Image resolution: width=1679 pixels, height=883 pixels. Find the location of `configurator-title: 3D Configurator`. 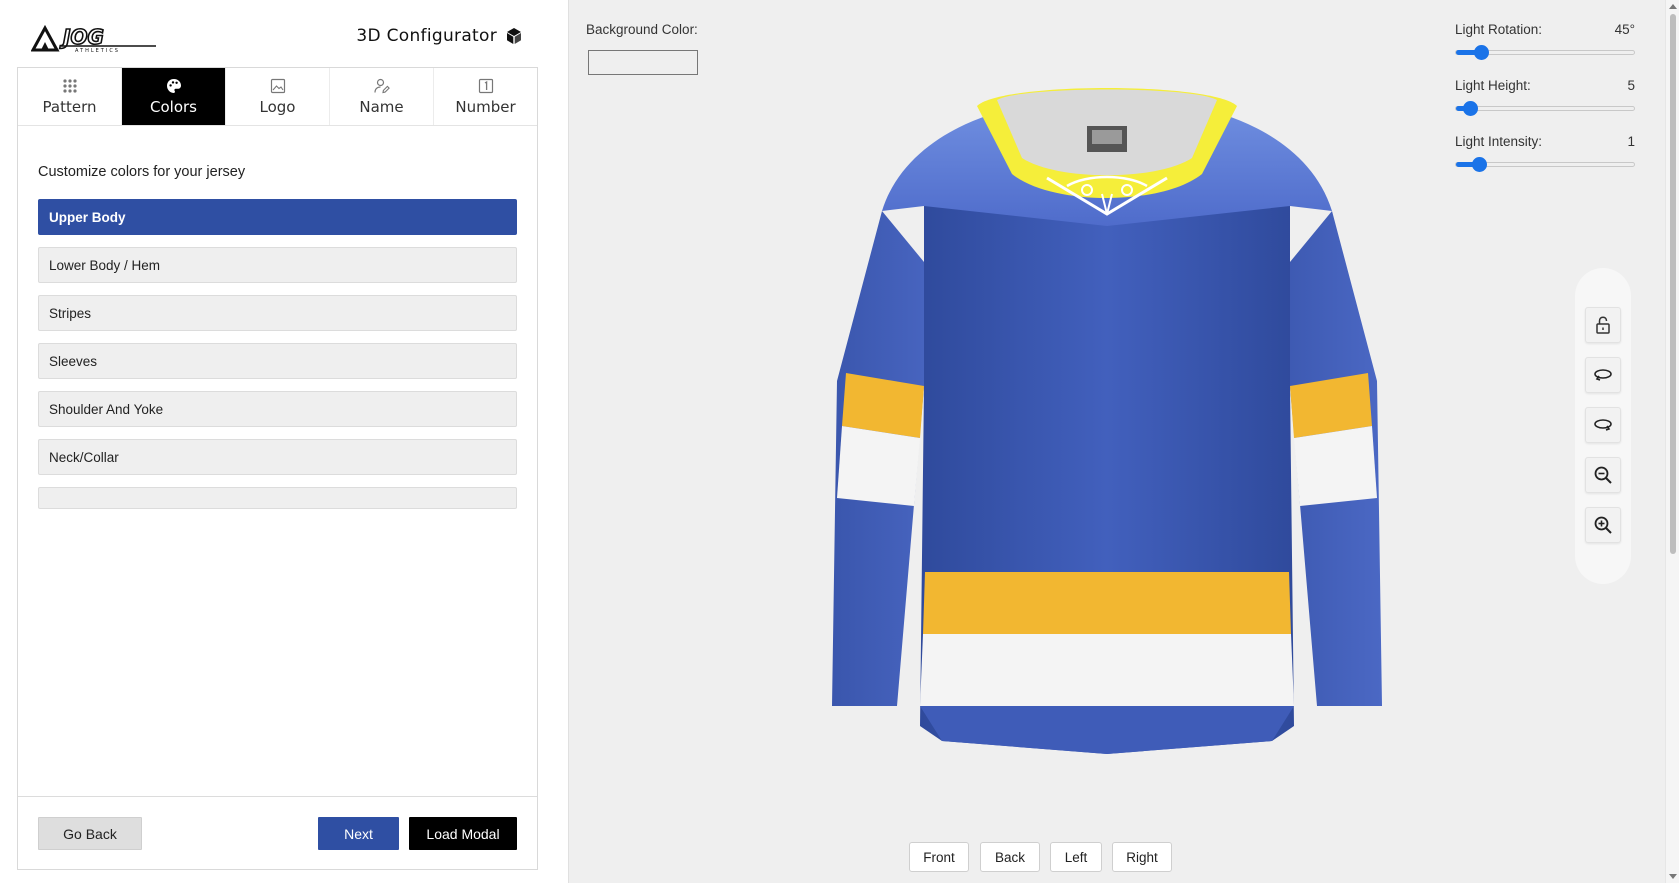

configurator-title: 3D Configurator is located at coordinates (439, 36).